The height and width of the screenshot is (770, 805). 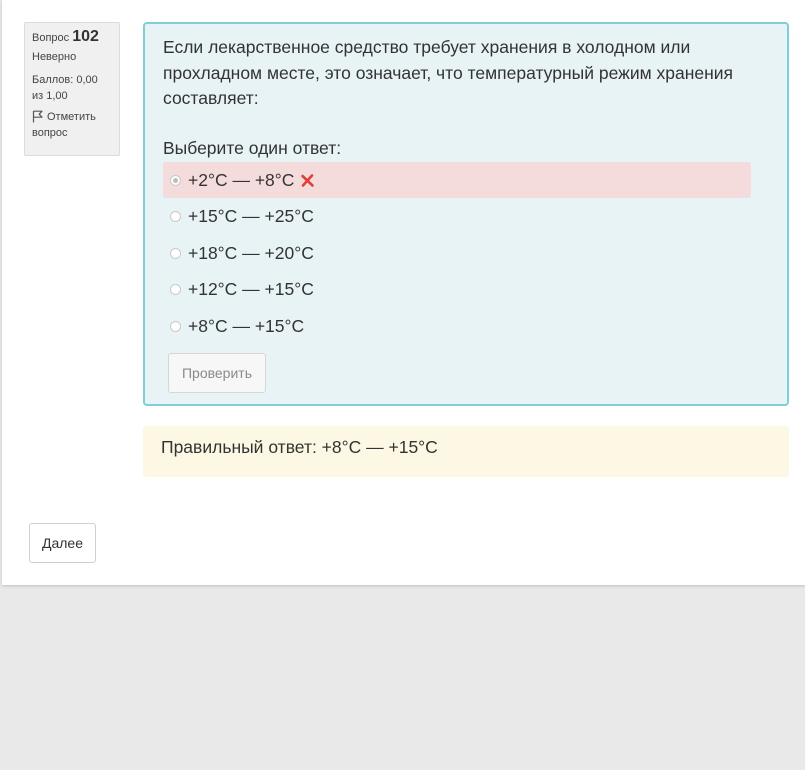 I want to click on flag-question-link: Отметить вопрос, so click(x=72, y=125).